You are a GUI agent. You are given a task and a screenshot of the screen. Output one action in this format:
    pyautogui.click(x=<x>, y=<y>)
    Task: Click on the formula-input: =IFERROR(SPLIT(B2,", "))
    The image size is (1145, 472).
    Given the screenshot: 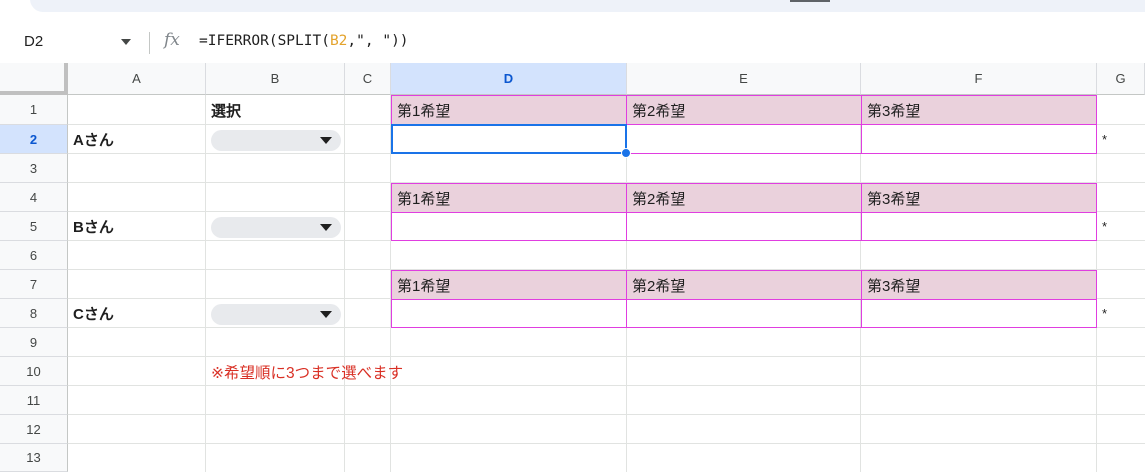 What is the action you would take?
    pyautogui.click(x=304, y=41)
    